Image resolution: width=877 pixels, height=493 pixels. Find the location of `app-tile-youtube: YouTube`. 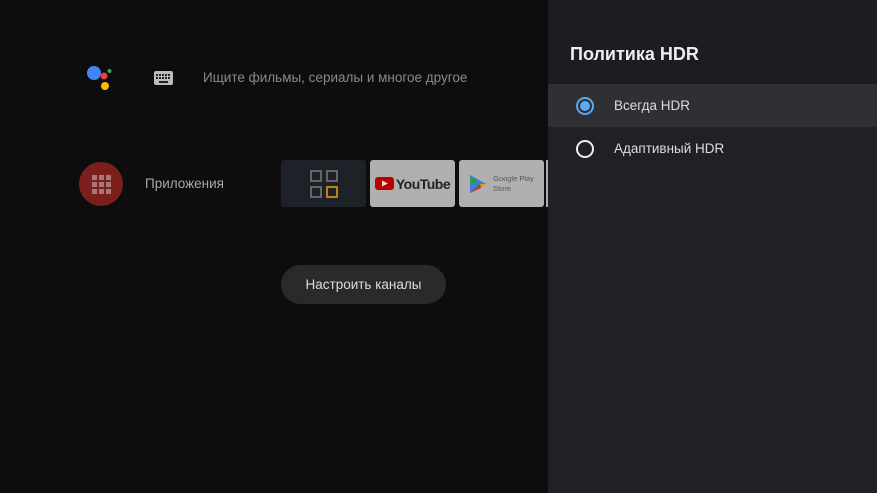

app-tile-youtube: YouTube is located at coordinates (412, 183).